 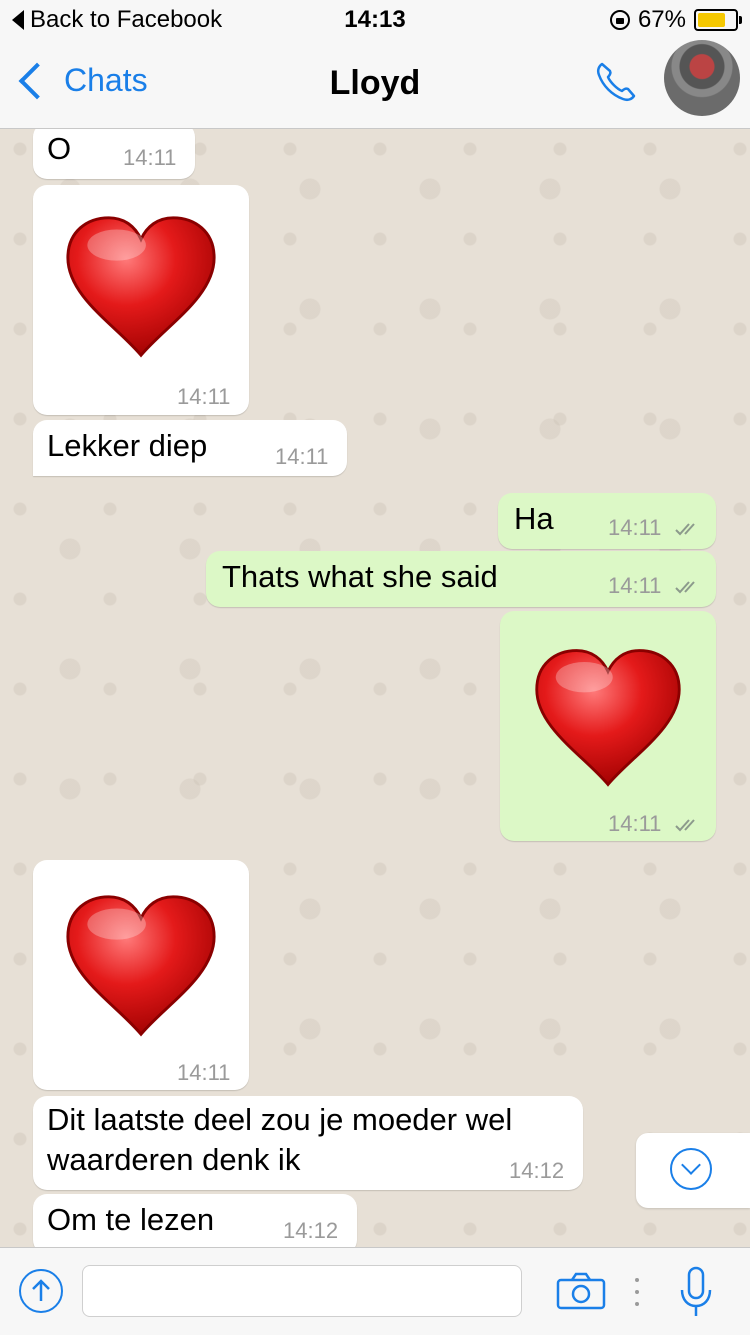 I want to click on camera-icon, so click(x=581, y=1291).